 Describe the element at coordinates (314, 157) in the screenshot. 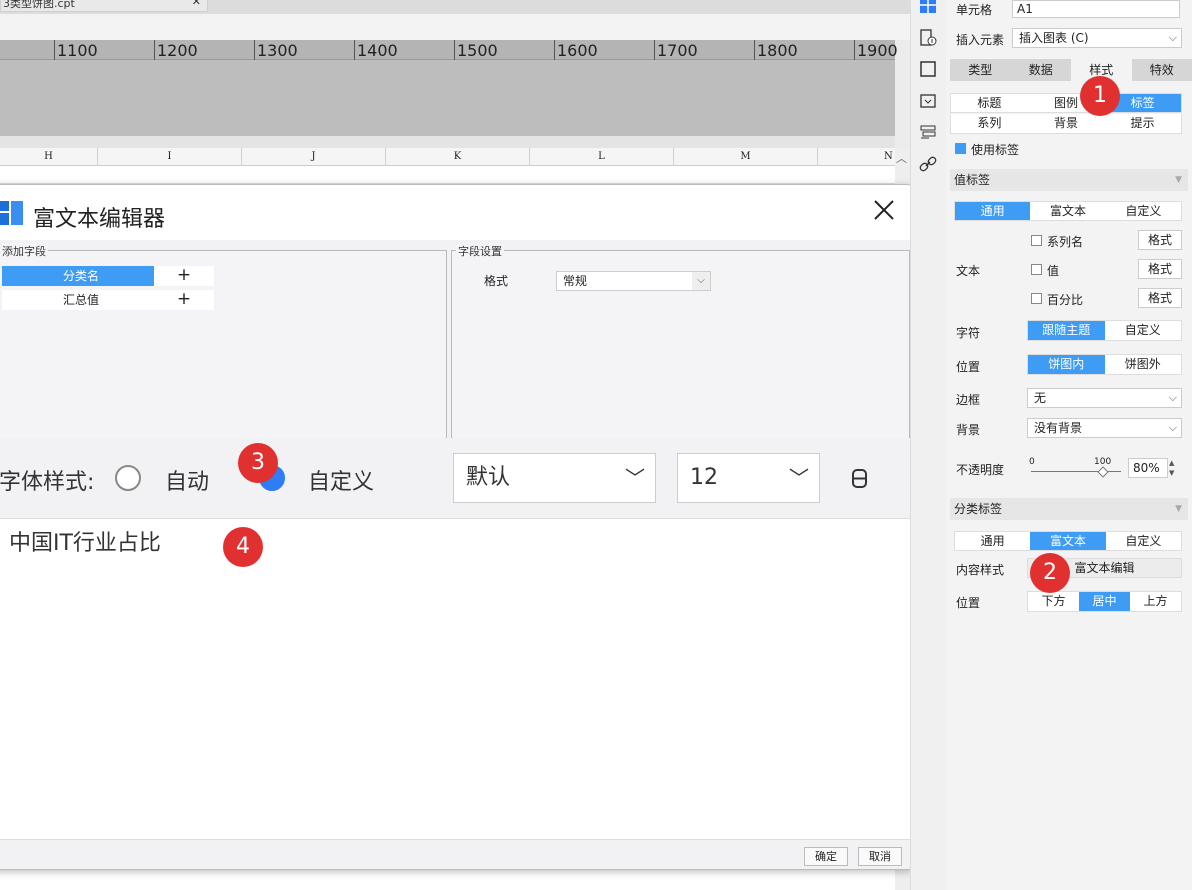

I see `column-header: J` at that location.